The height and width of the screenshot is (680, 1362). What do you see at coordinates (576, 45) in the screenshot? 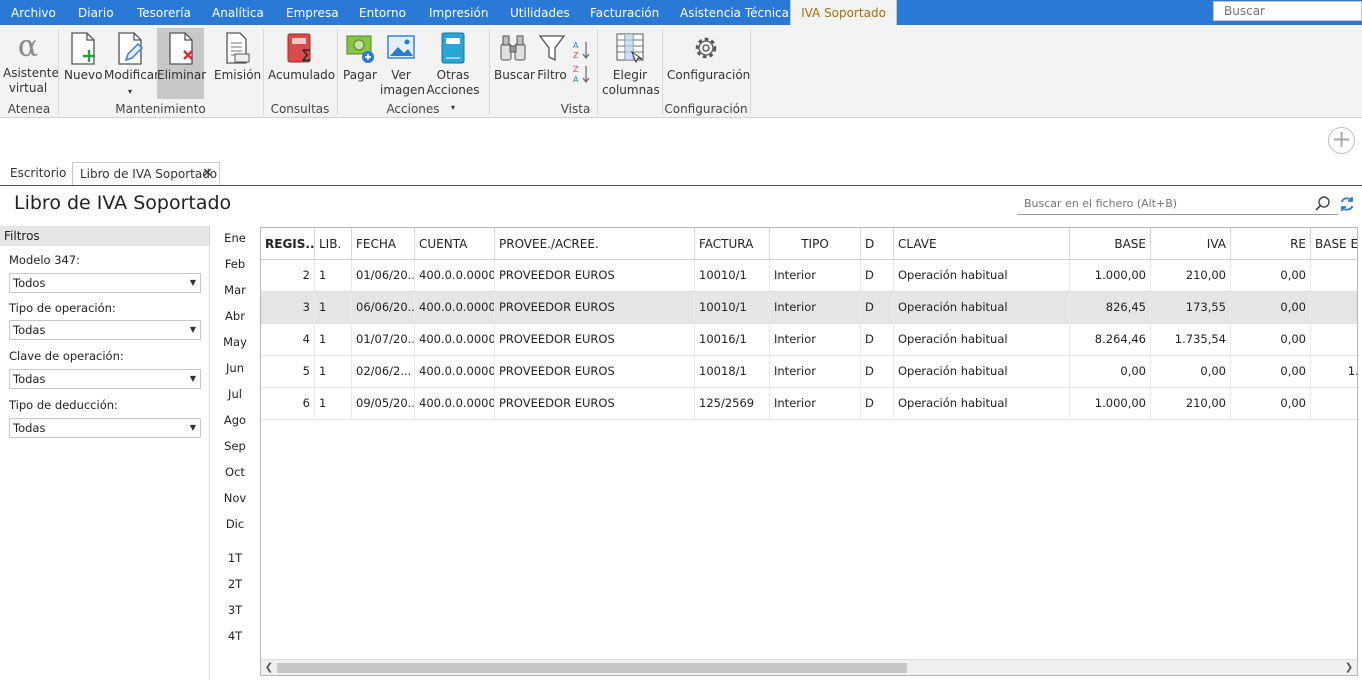
I see `svg-text: A` at bounding box center [576, 45].